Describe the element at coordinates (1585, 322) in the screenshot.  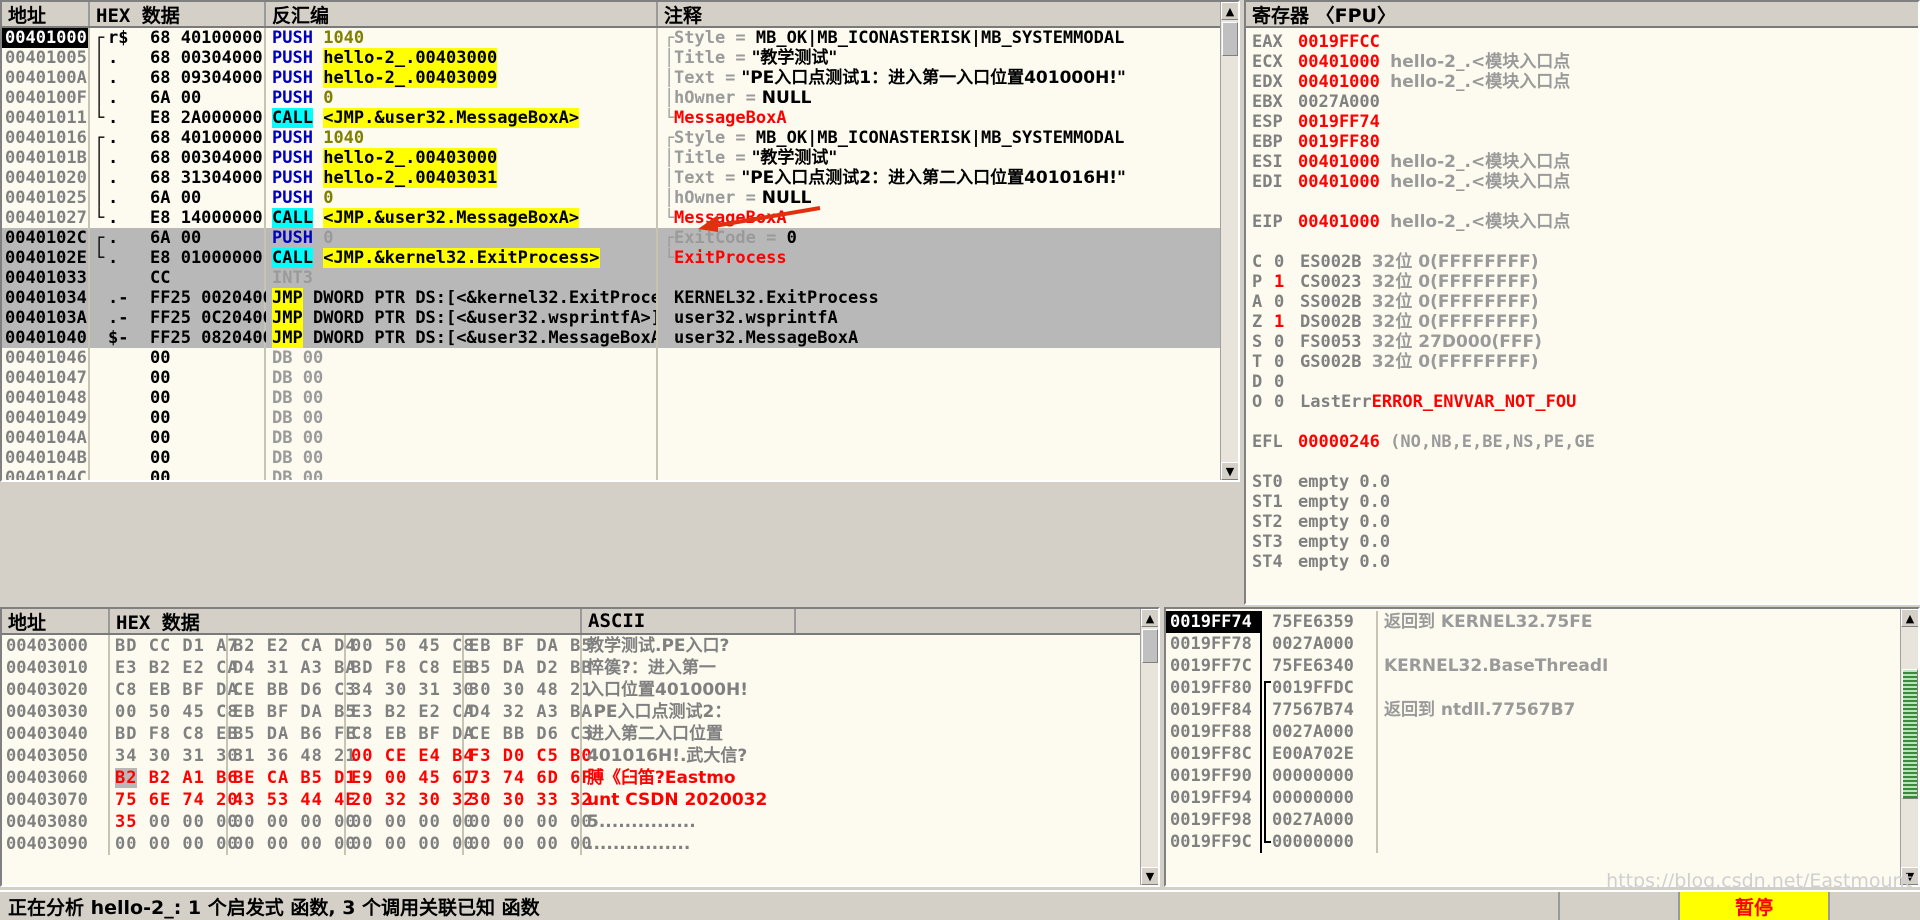
I see `flag-z: Z 1 DS 002B 32位 0(FFFFFFFF)` at that location.